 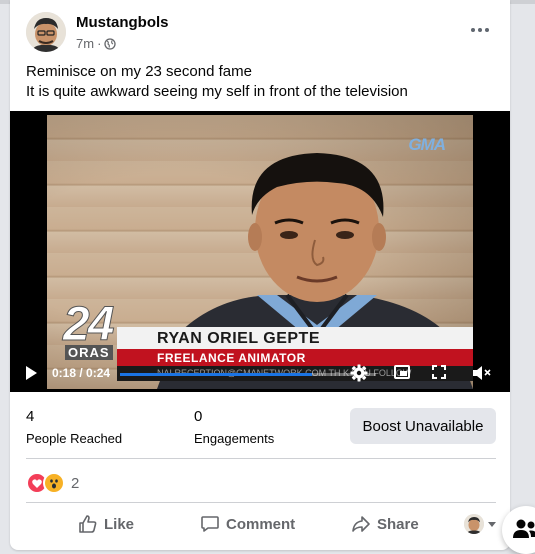 I want to click on more-options-button, so click(x=480, y=30).